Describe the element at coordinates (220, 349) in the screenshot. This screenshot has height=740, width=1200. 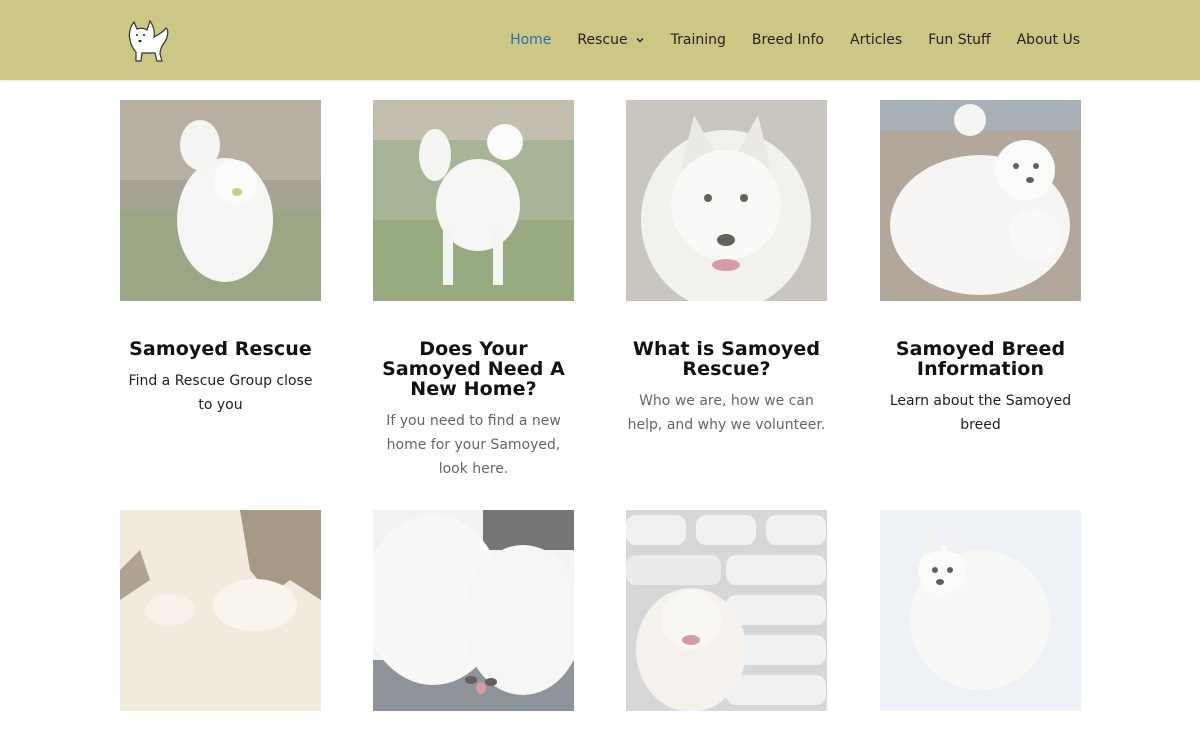
I see `card-title: Samoyed Rescue` at that location.